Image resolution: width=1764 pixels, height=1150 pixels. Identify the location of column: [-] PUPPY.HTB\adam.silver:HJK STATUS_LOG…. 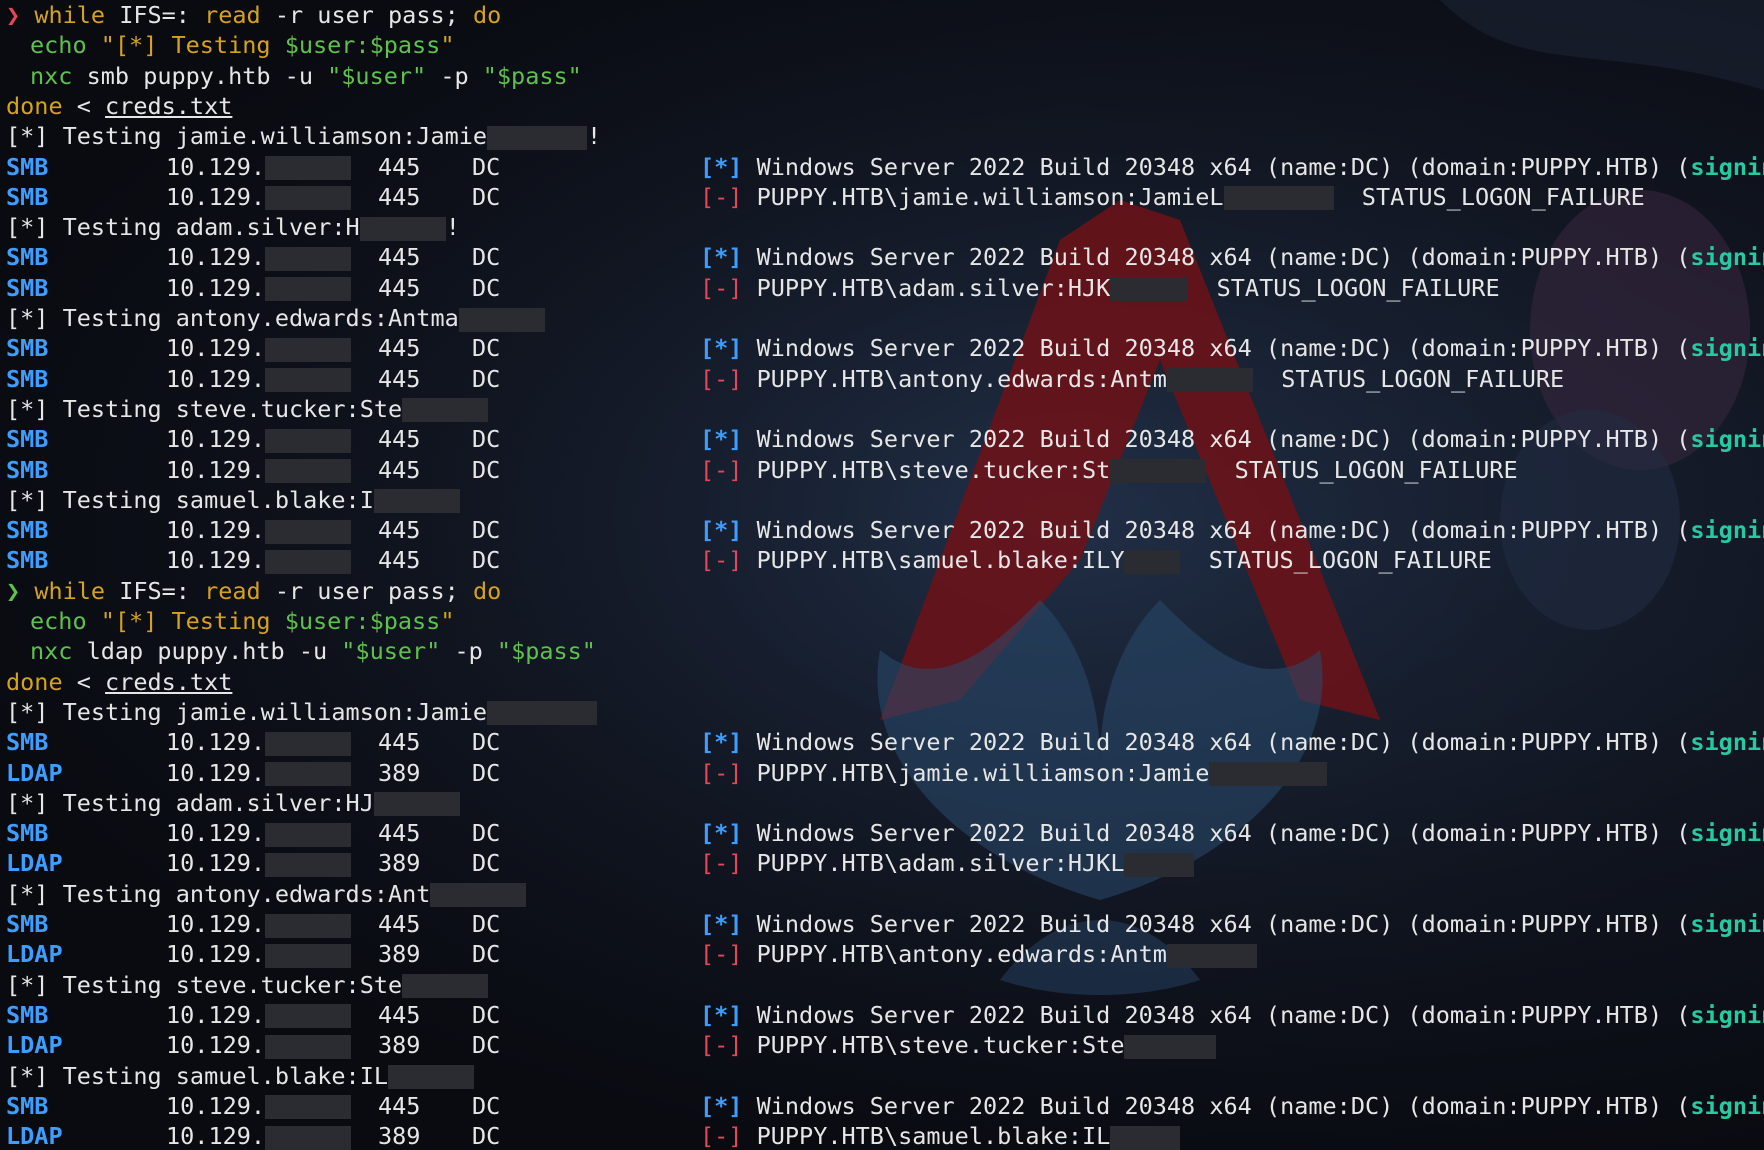
(1100, 288).